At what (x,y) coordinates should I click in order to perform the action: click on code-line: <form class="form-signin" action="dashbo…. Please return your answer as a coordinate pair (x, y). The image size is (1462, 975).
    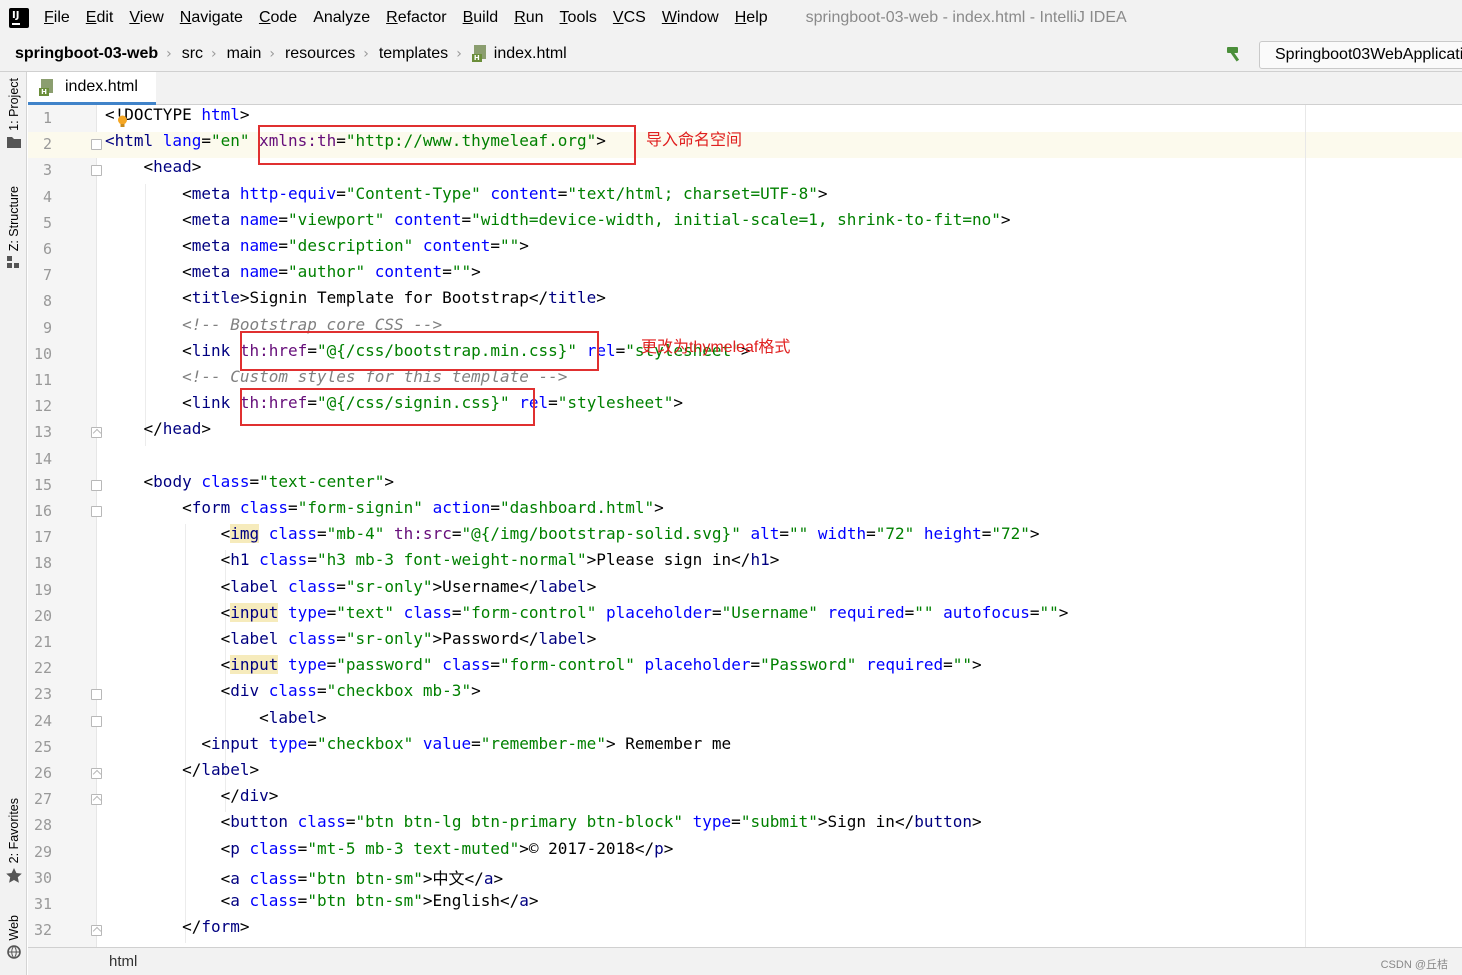
    Looking at the image, I should click on (384, 511).